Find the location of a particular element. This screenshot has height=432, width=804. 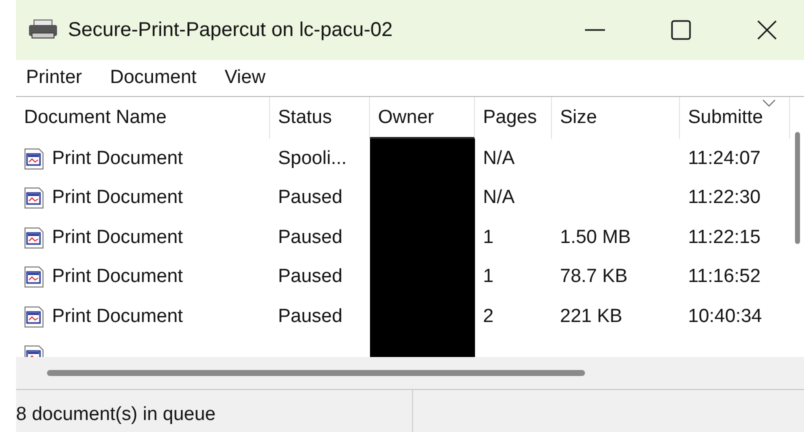

menu-item: Printer is located at coordinates (54, 78).